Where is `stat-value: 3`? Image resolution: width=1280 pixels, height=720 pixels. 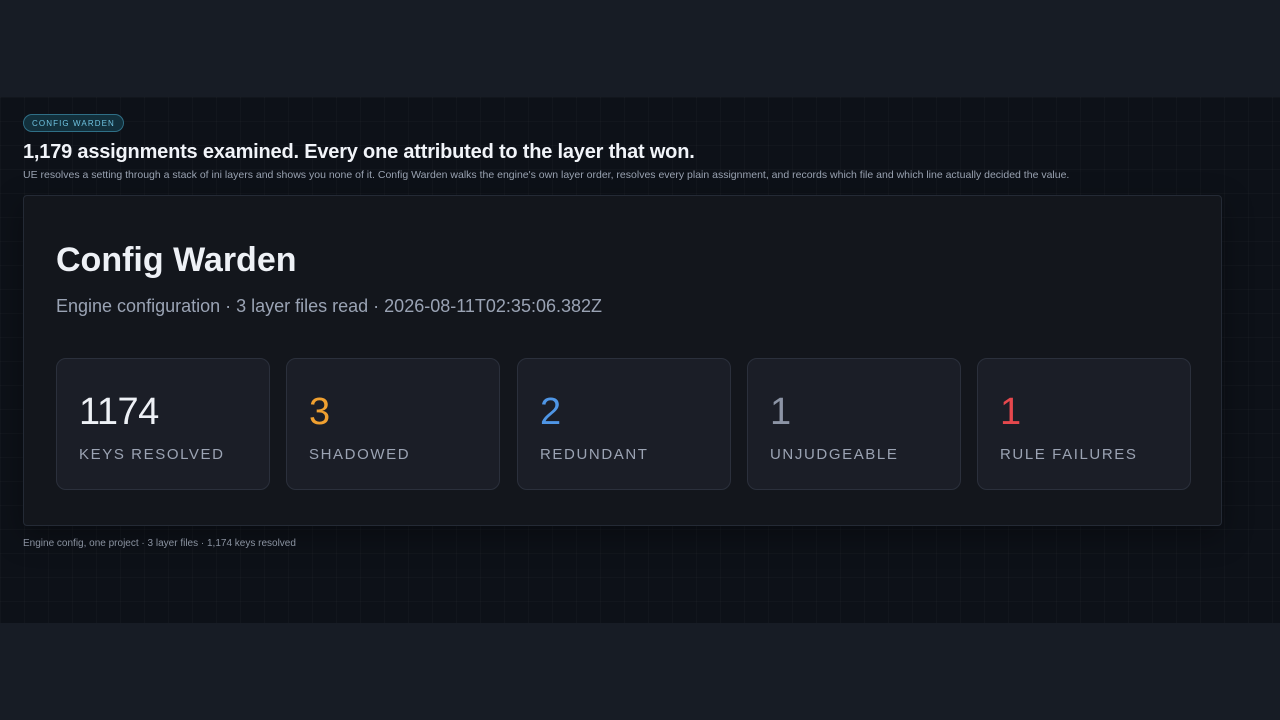
stat-value: 3 is located at coordinates (319, 412).